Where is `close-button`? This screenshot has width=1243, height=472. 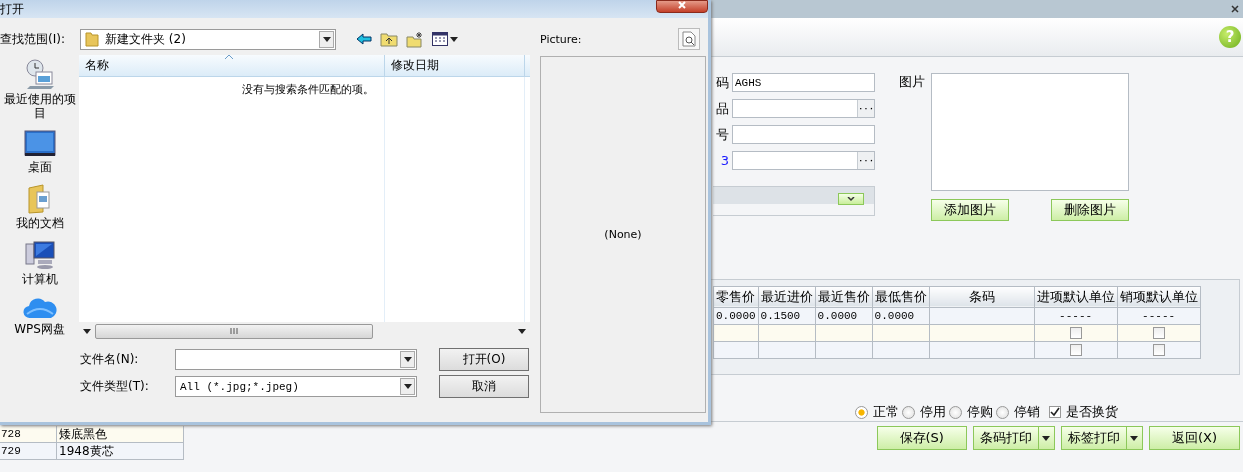 close-button is located at coordinates (682, 6).